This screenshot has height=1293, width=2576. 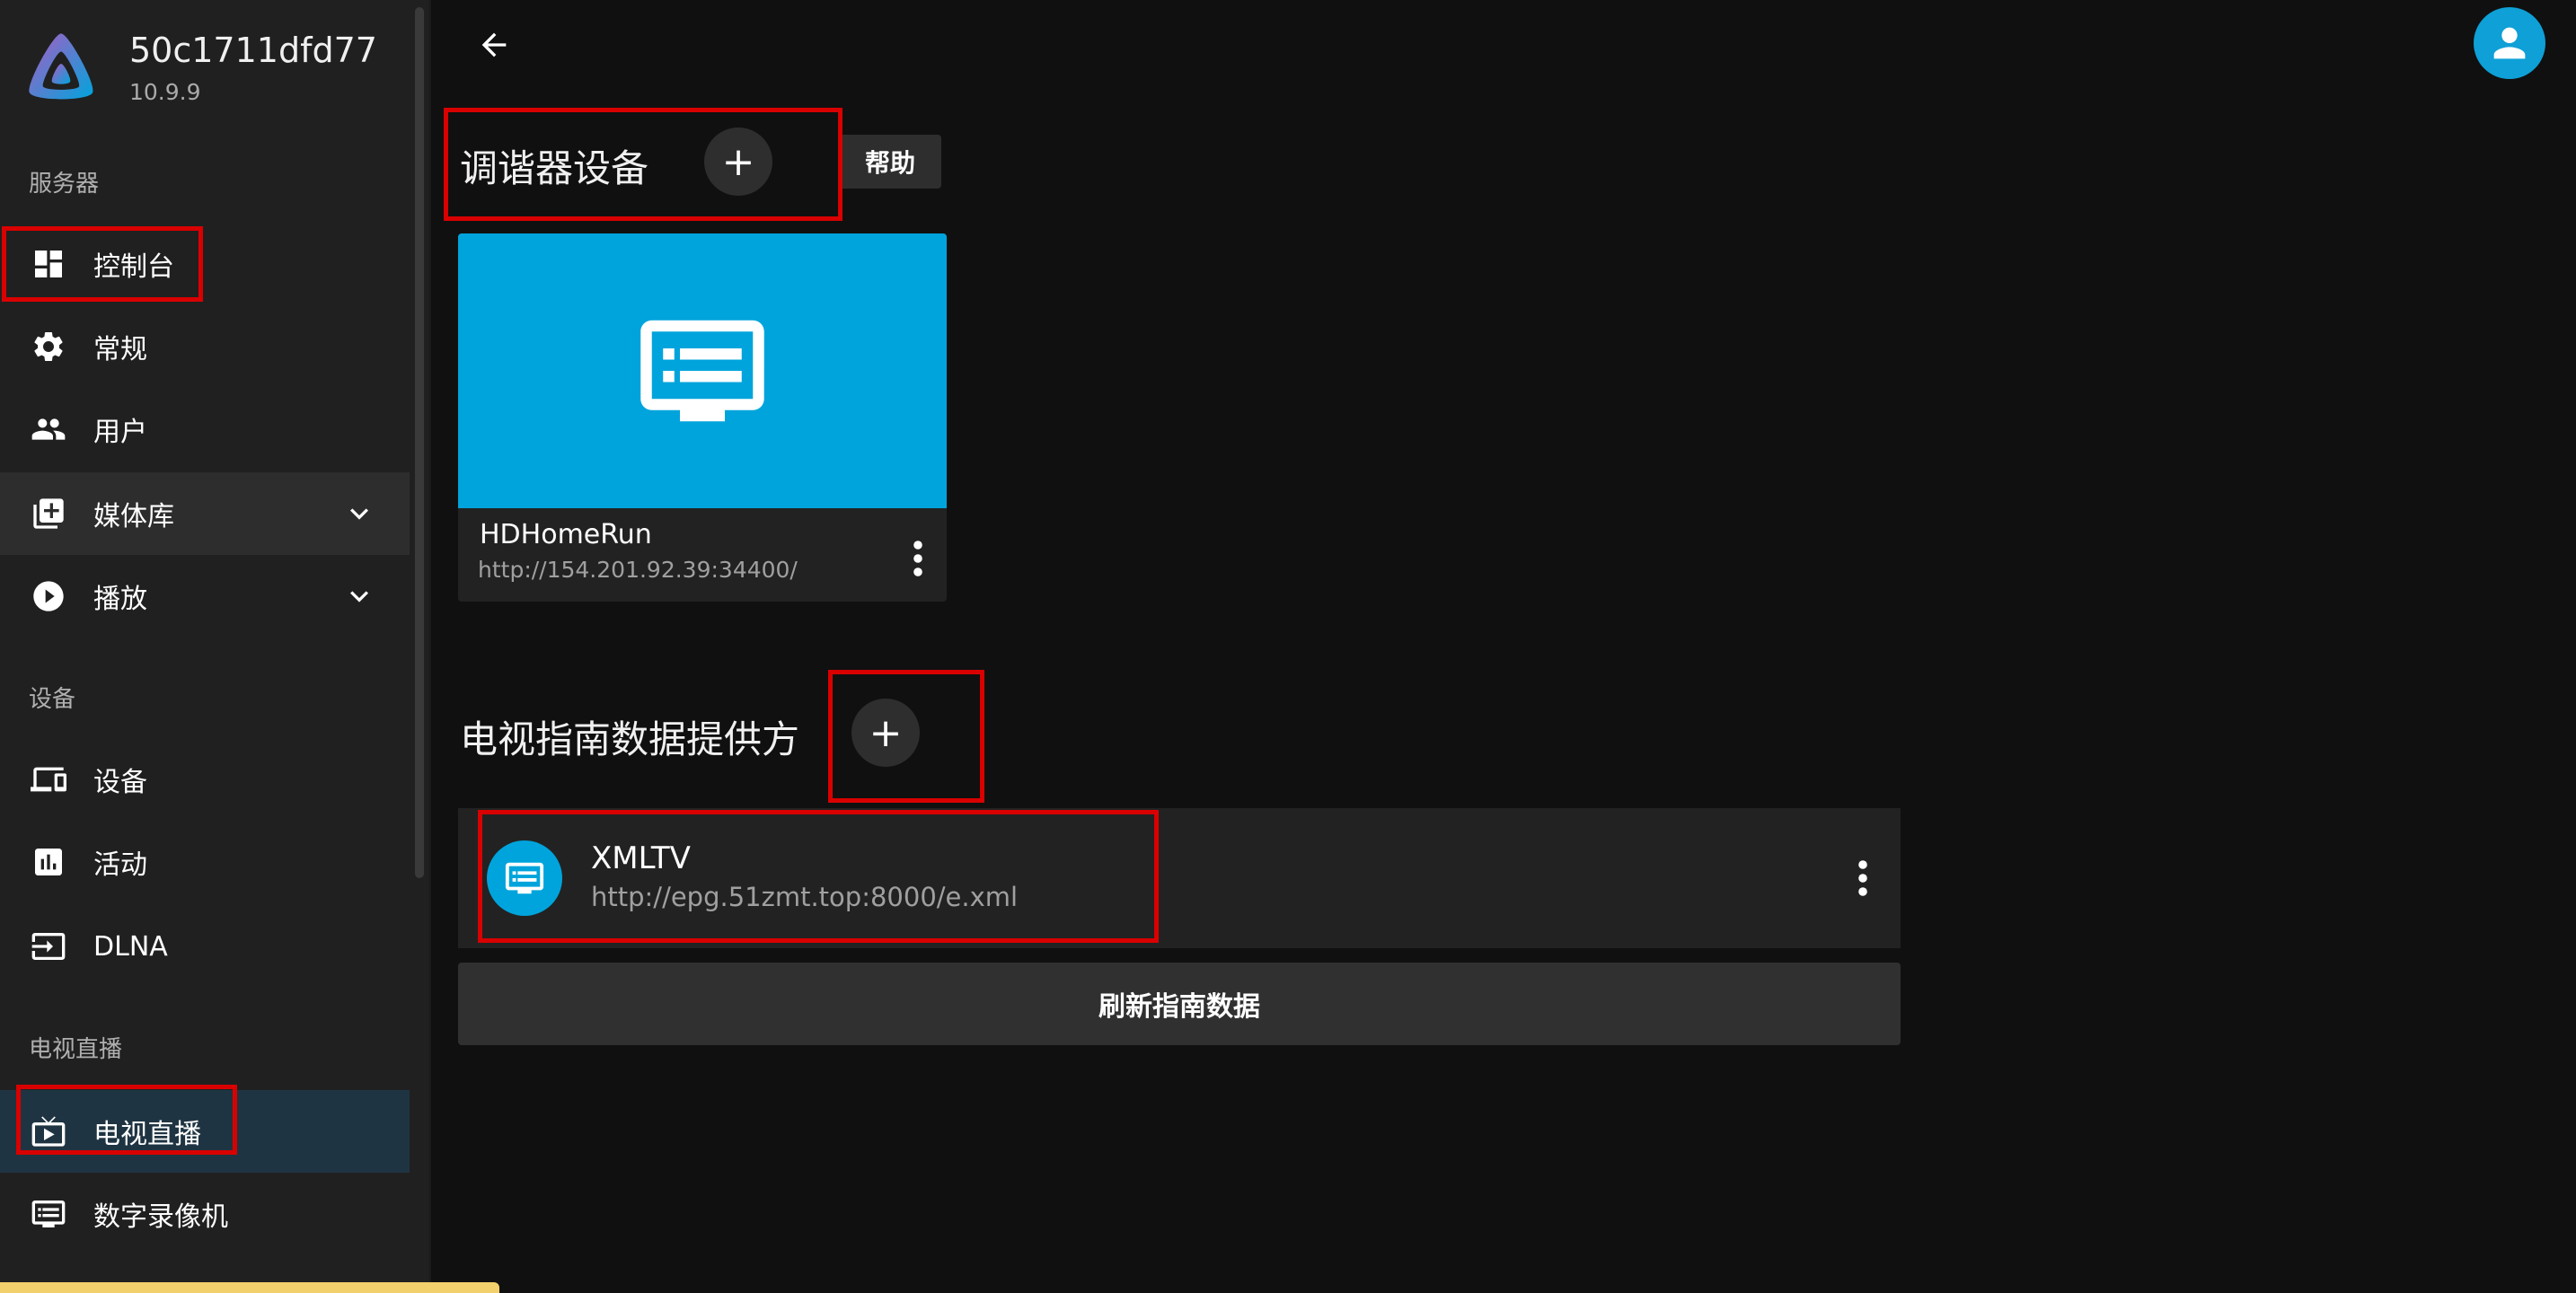 I want to click on sidebar-item-label: 电视直播, so click(x=147, y=1134).